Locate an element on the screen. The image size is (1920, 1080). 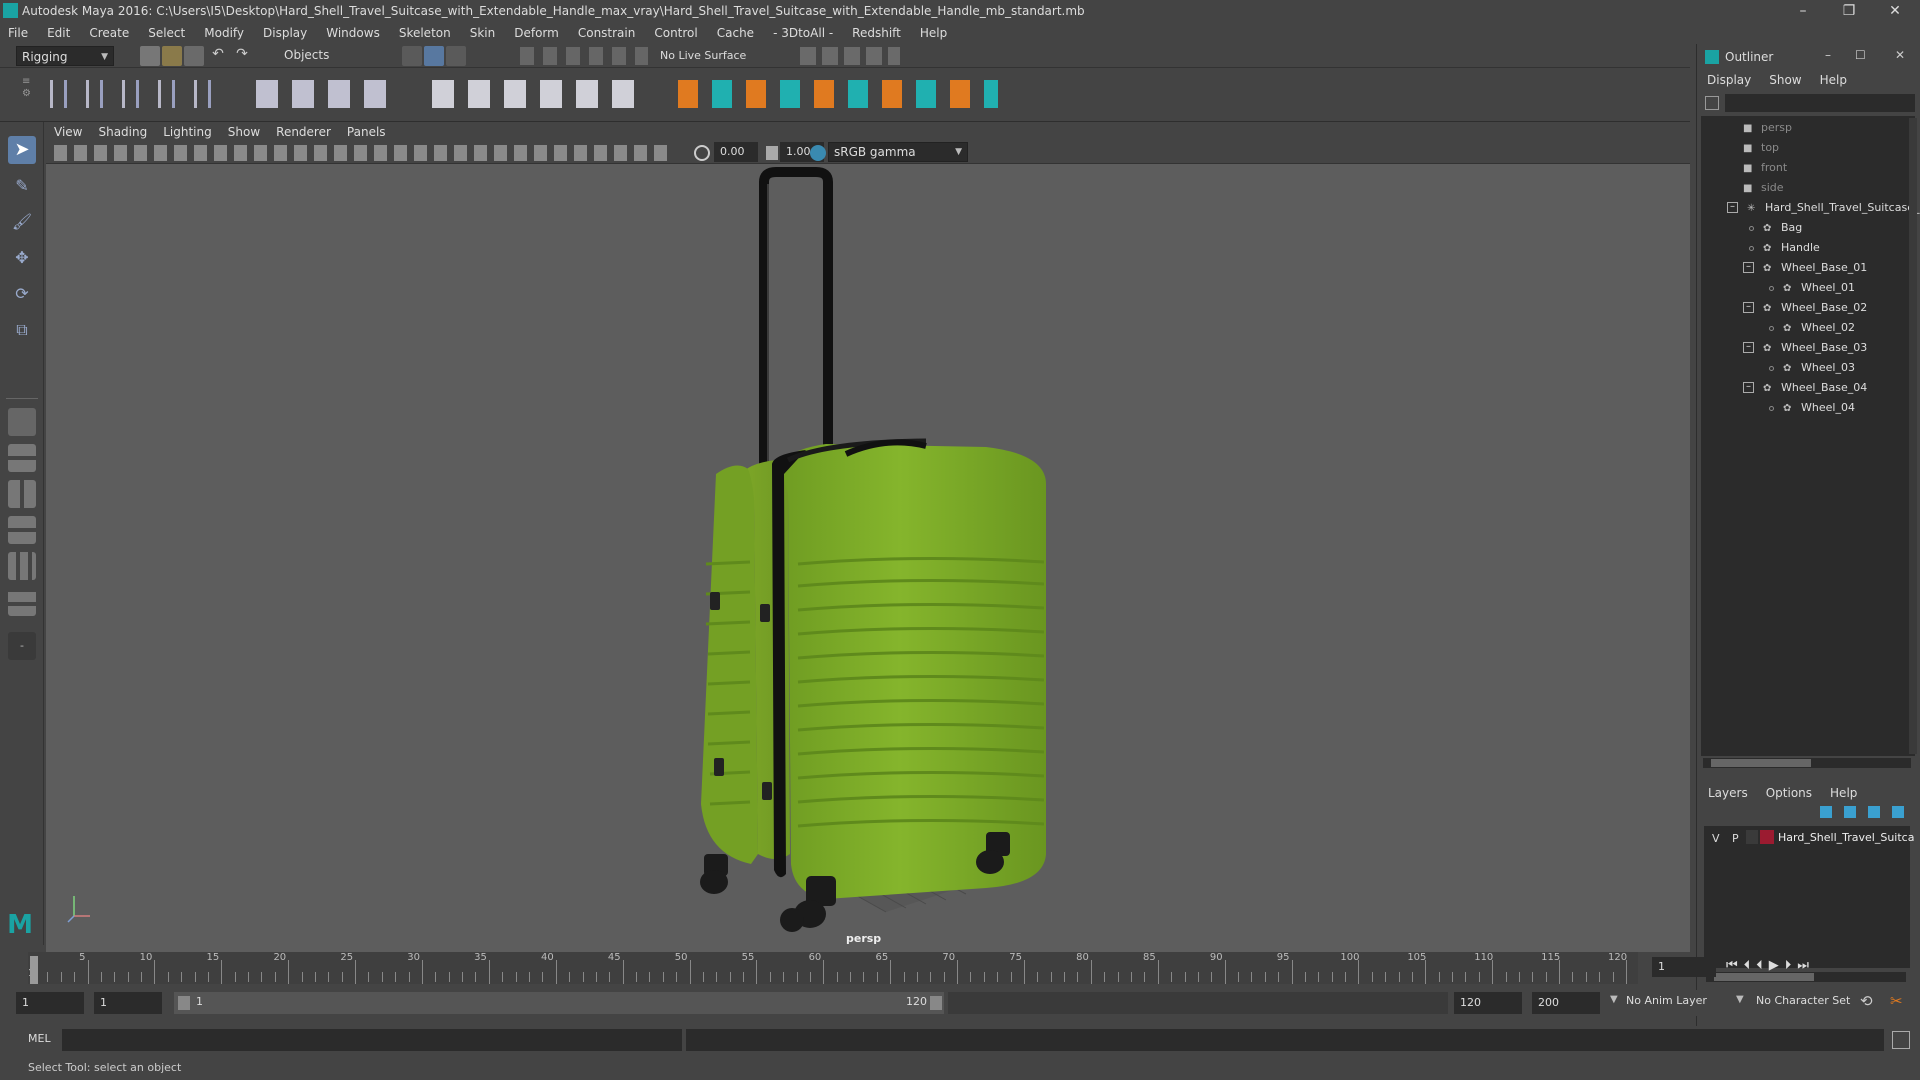
current-time-marker is located at coordinates (34, 970).